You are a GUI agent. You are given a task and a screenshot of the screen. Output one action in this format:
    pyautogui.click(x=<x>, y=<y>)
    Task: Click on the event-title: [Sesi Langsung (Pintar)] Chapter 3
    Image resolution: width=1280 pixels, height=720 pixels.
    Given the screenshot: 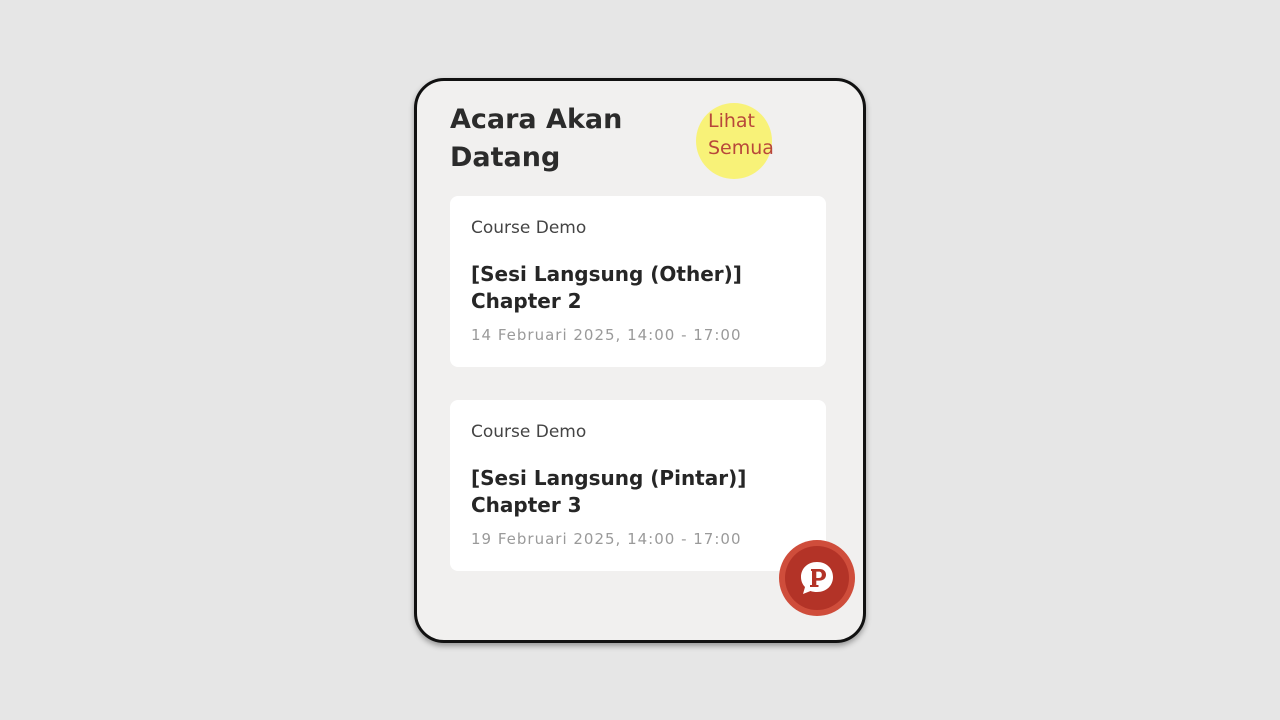 What is the action you would take?
    pyautogui.click(x=609, y=491)
    